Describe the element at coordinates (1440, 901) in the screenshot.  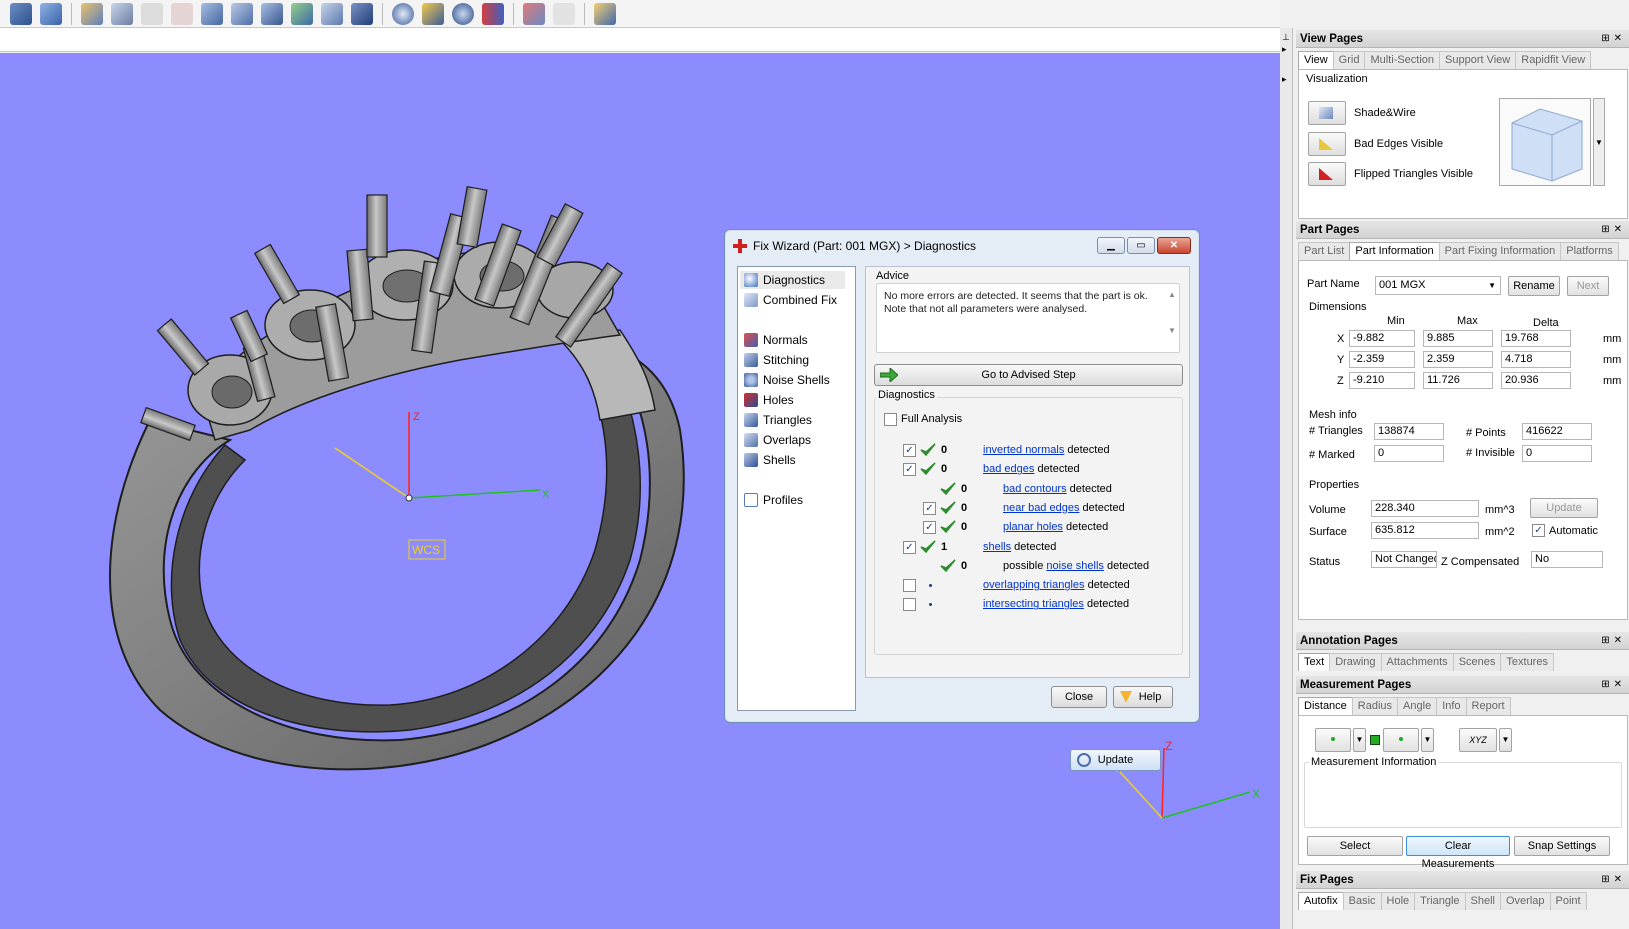
I see `tab-triangle: Triangle` at that location.